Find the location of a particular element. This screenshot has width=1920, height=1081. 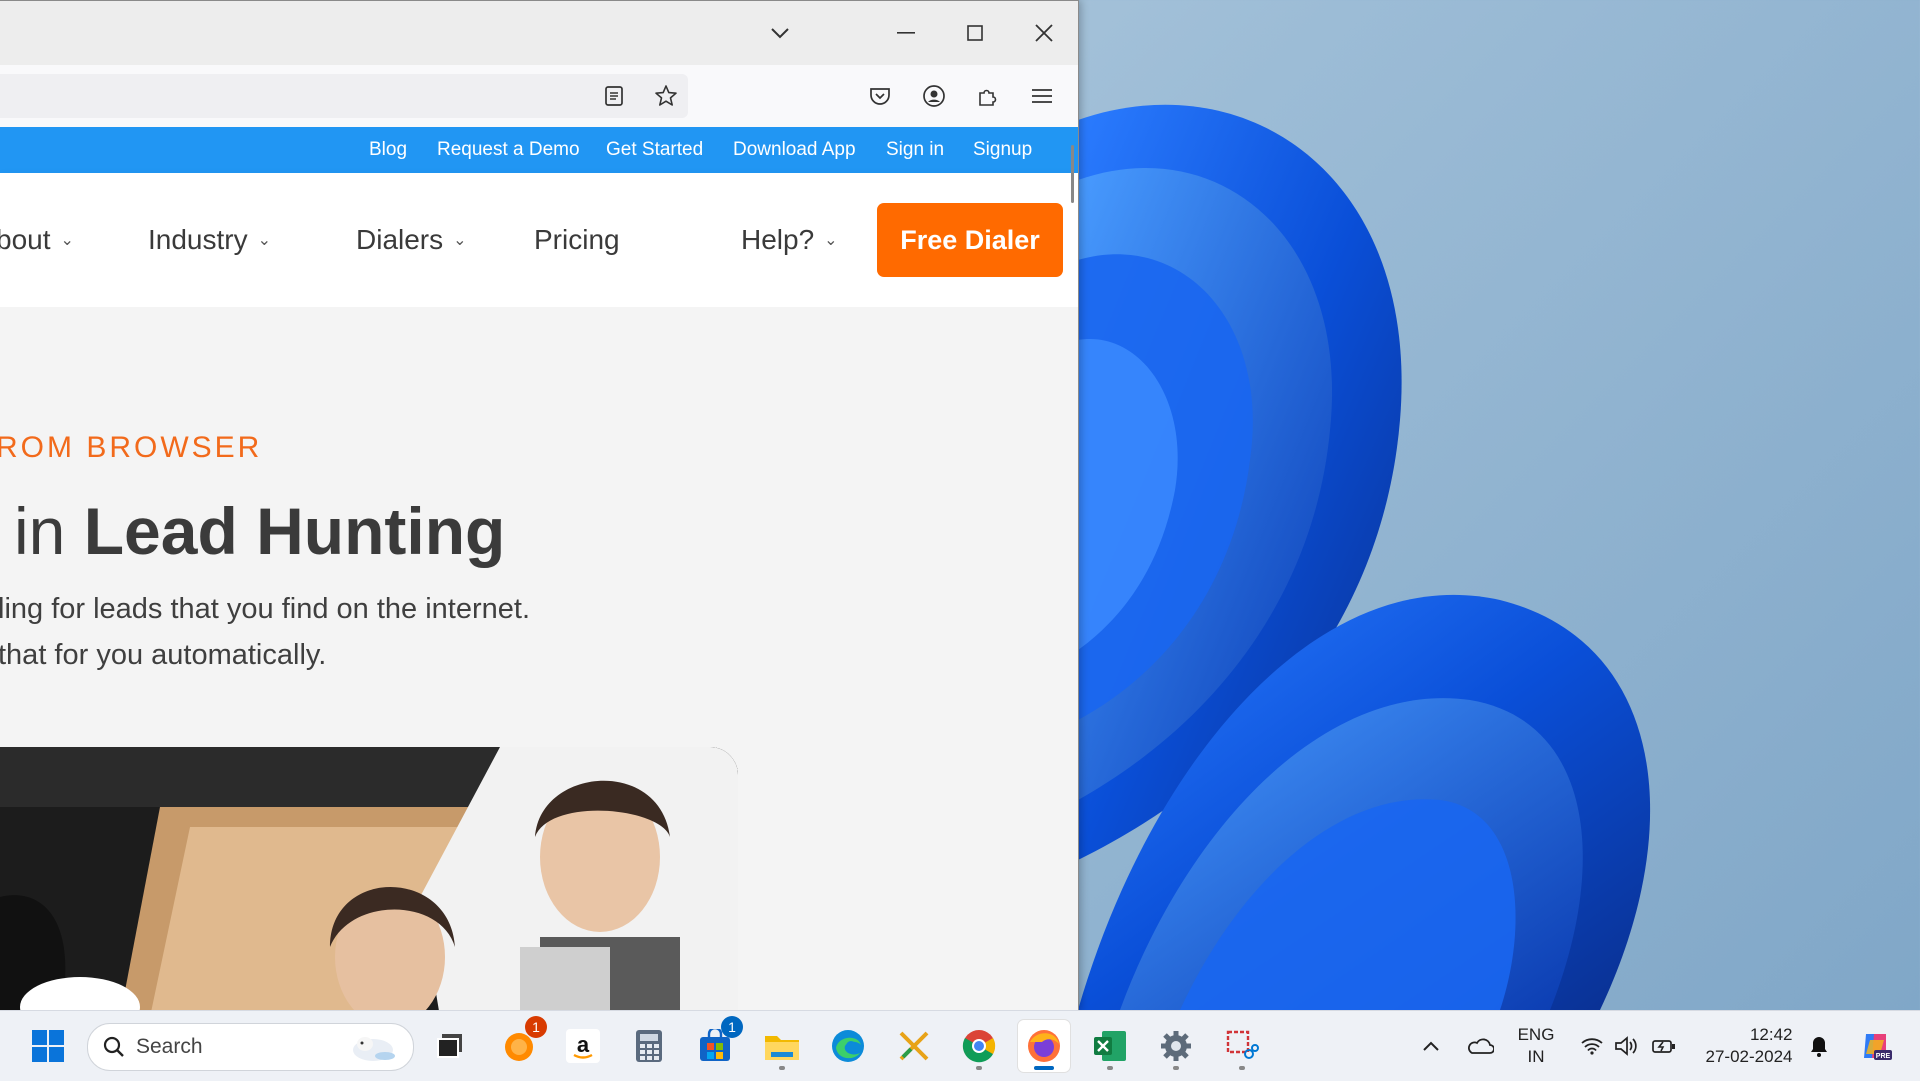

close-icon is located at coordinates (1044, 33).